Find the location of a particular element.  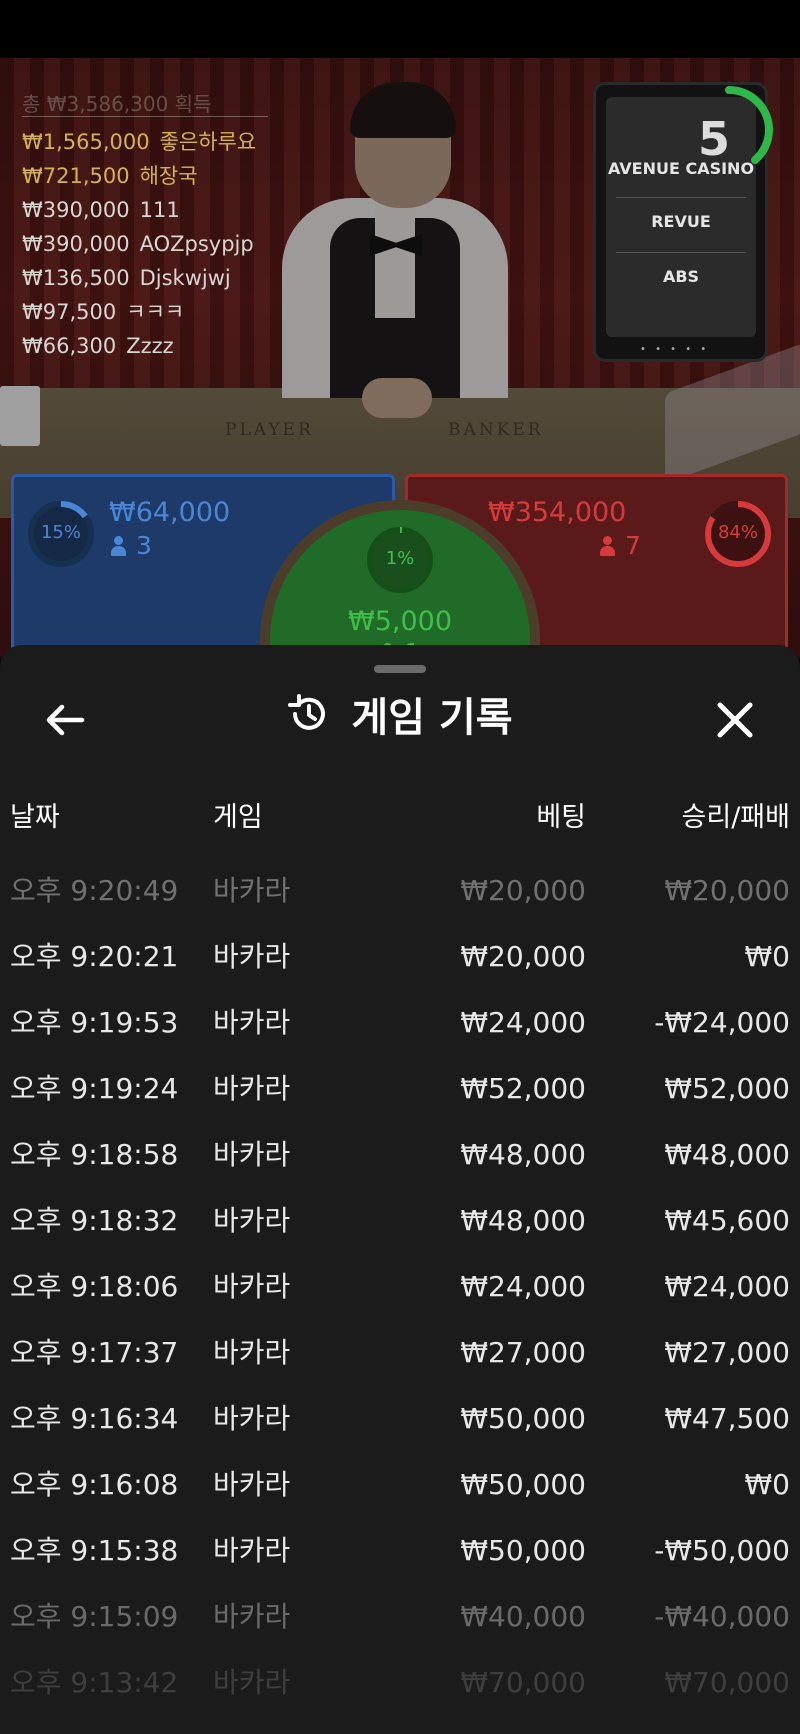

history-row: 오후 9:17:37 바카라 ₩27,000 ₩27,000 is located at coordinates (400, 1353).